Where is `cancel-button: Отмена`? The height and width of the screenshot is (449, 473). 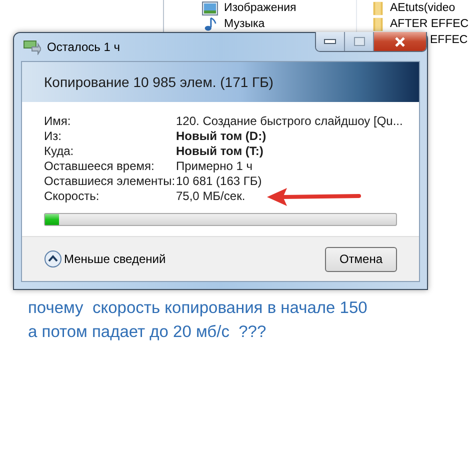 cancel-button: Отмена is located at coordinates (361, 259).